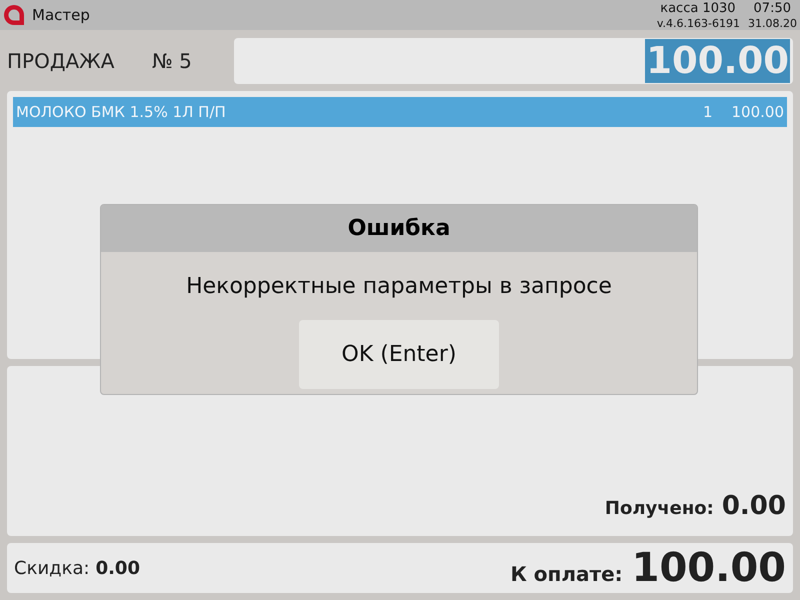  Describe the element at coordinates (172, 61) in the screenshot. I see `receipt-number: № 5` at that location.